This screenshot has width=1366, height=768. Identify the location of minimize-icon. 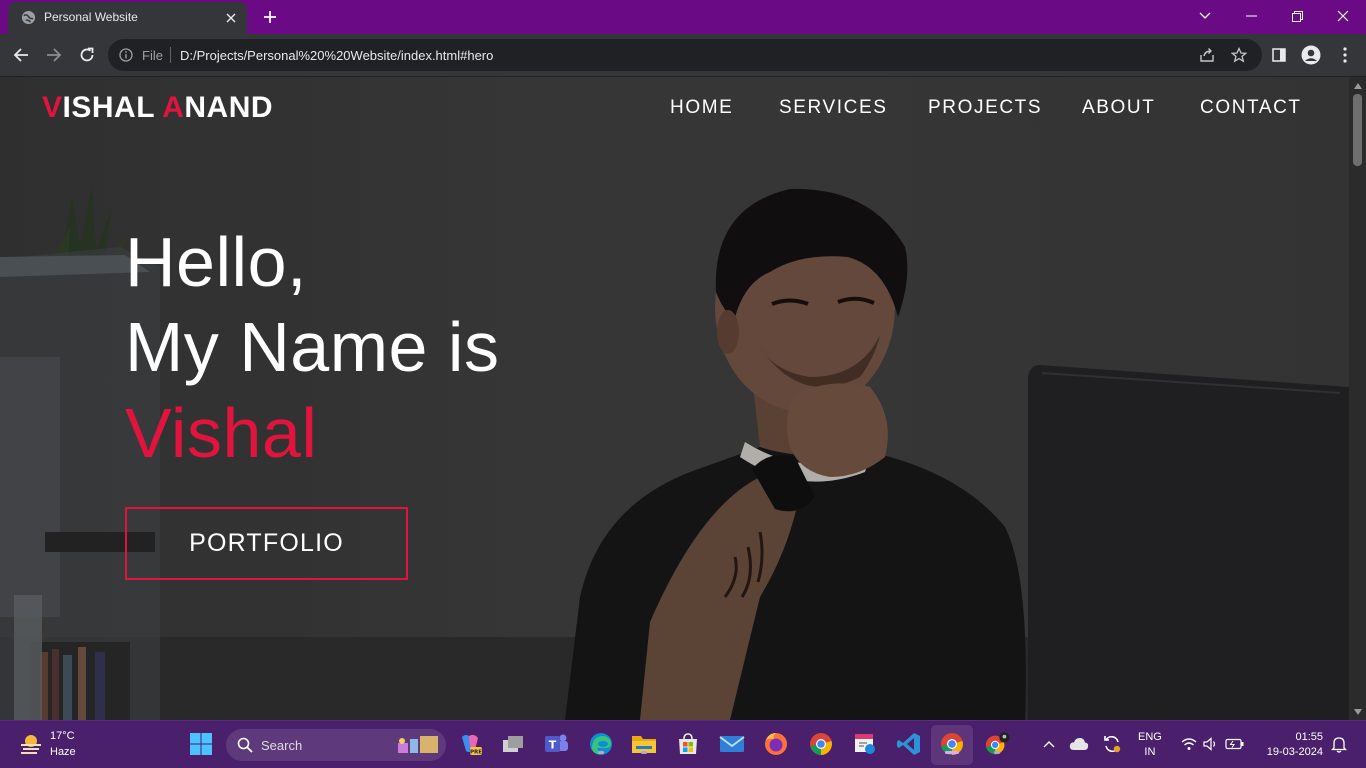
(1251, 16).